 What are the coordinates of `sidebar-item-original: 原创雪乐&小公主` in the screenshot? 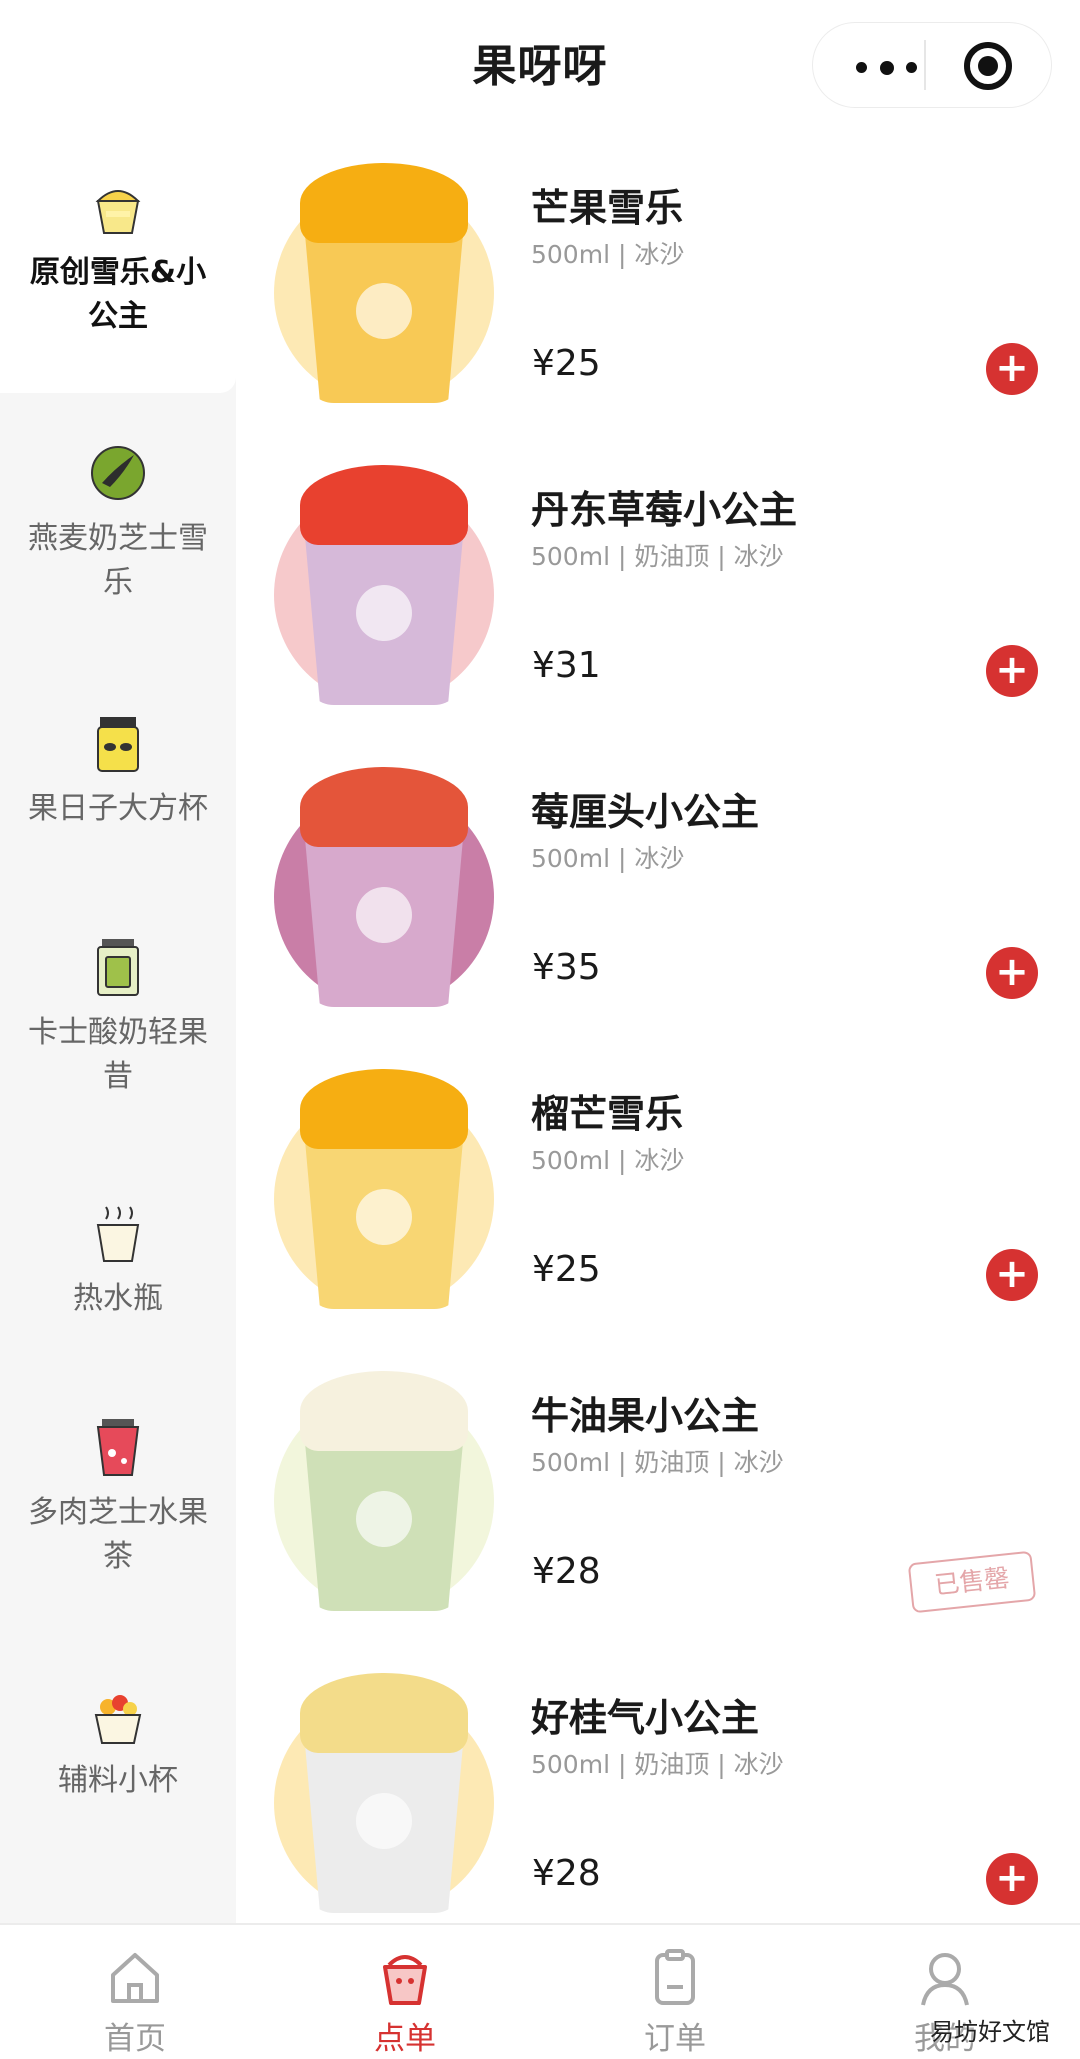 It's located at (118, 259).